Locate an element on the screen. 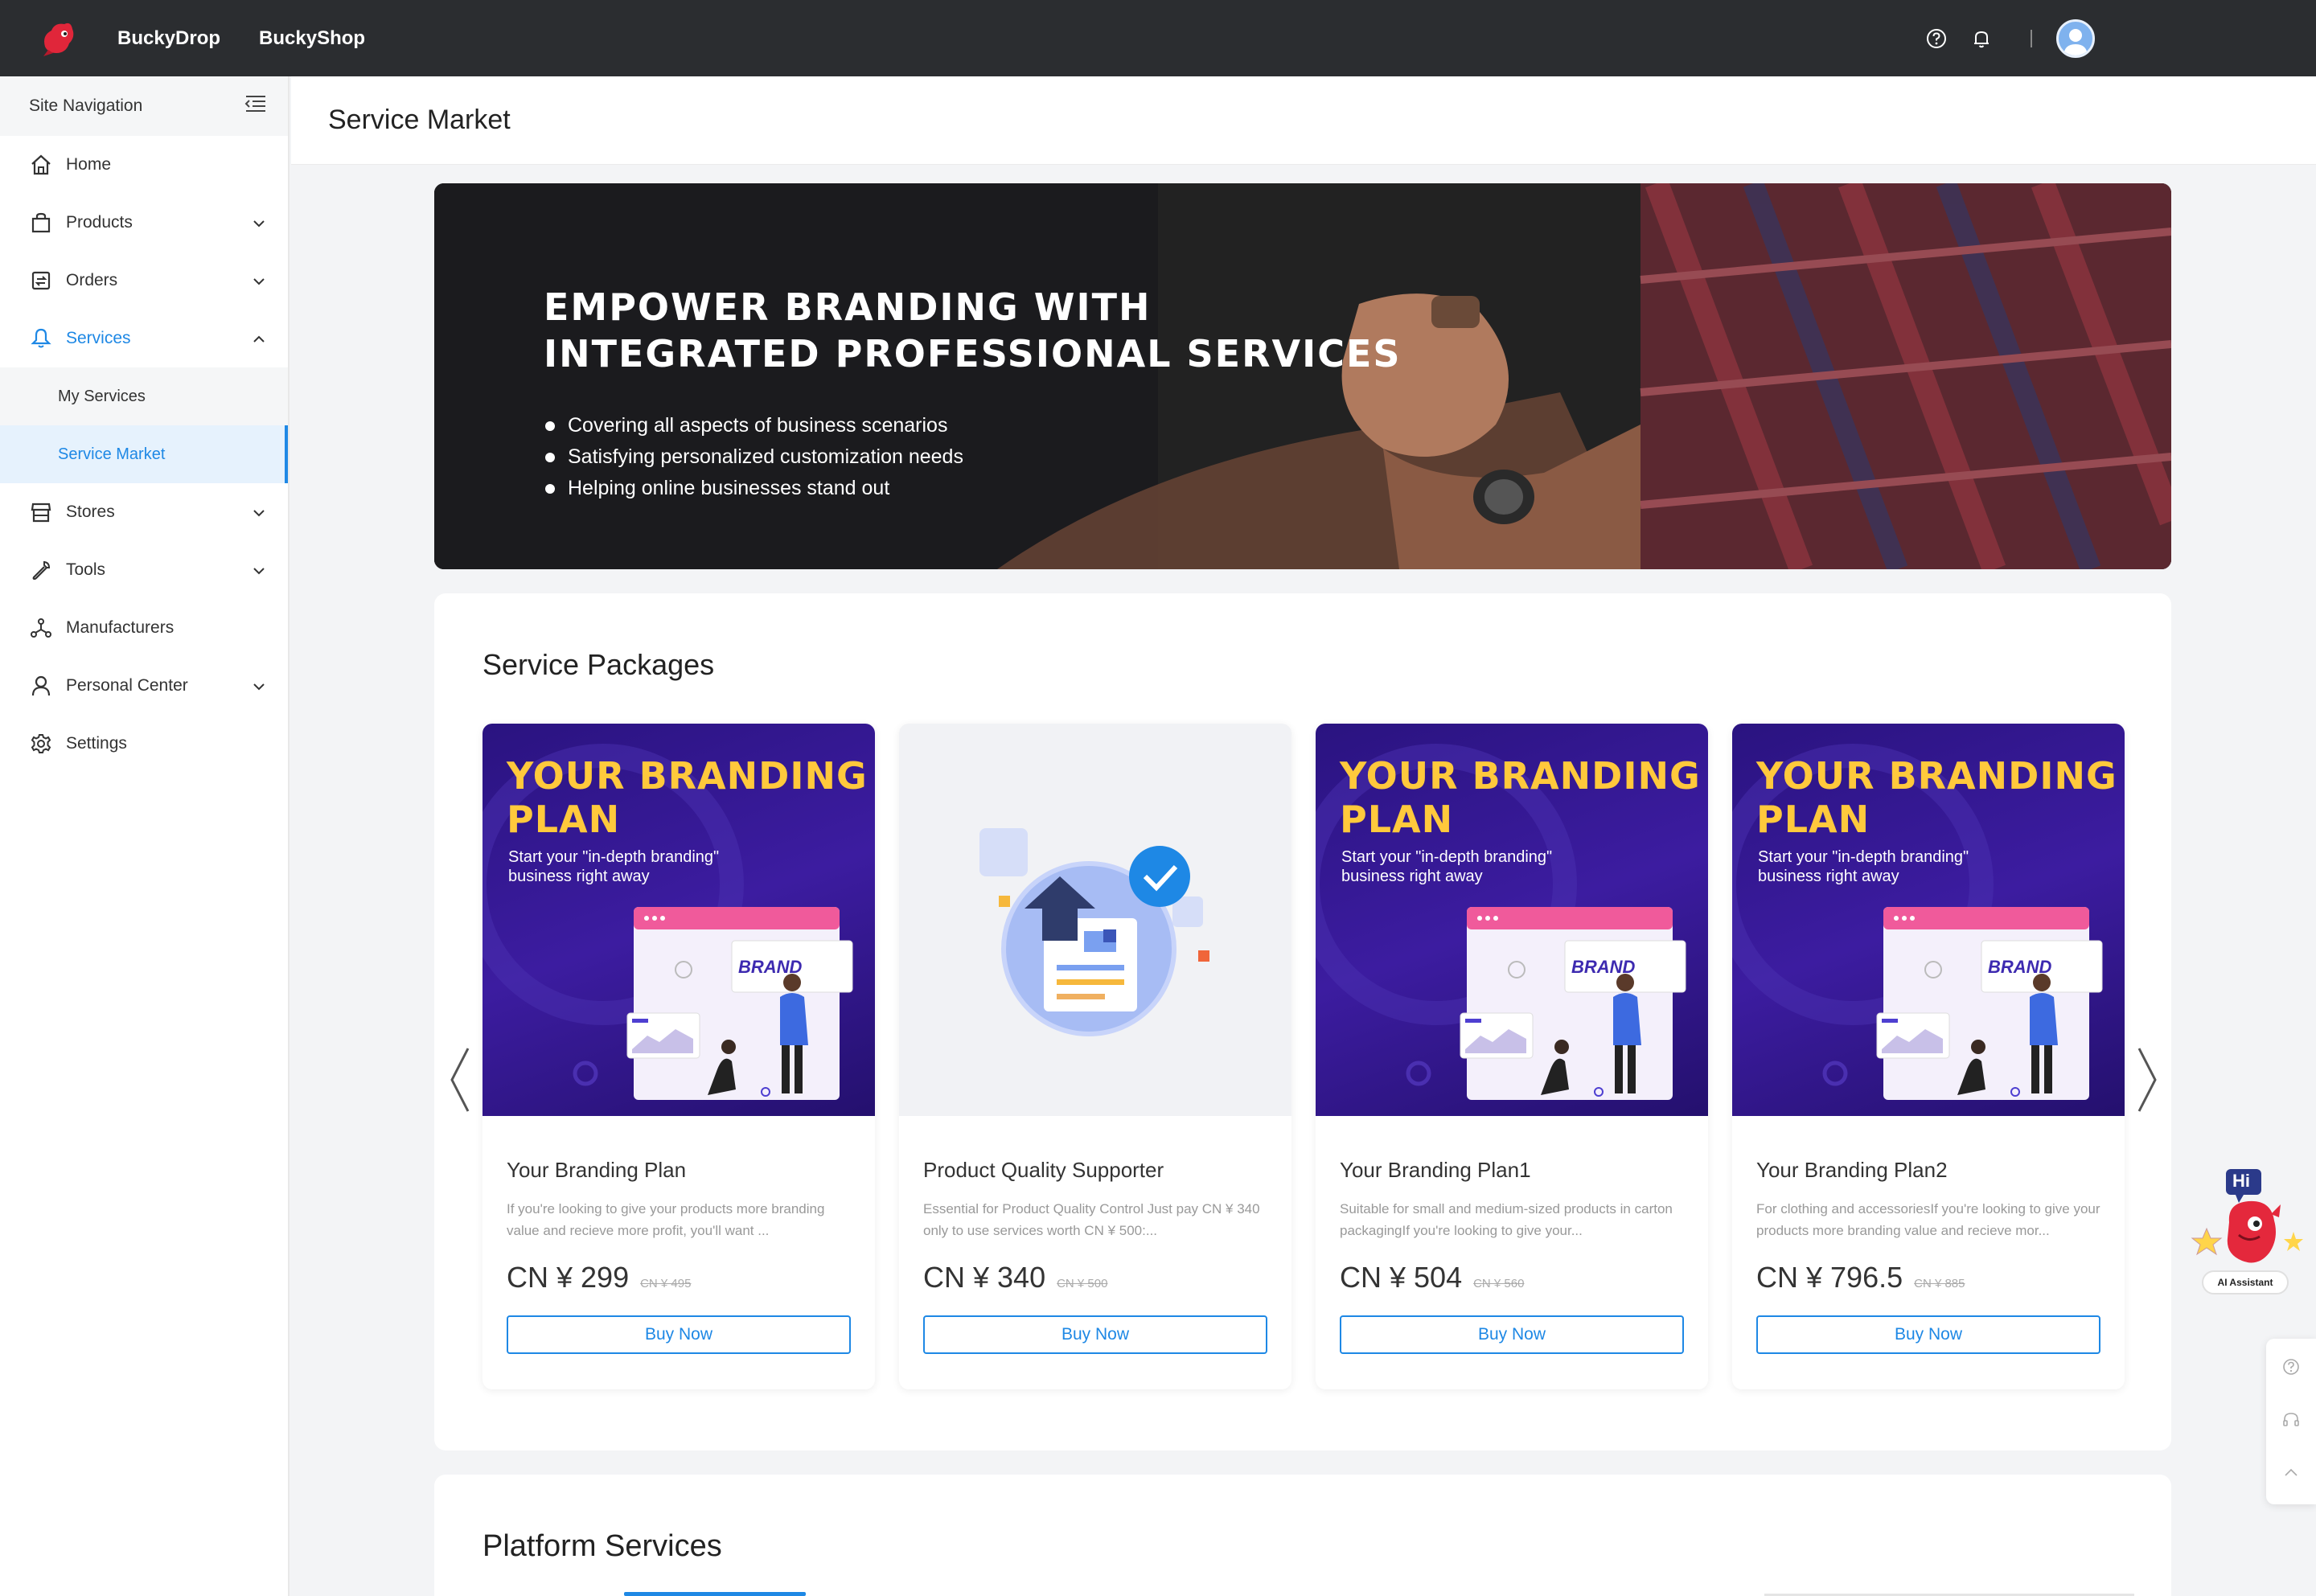 The image size is (2316, 1596). help-float-button is located at coordinates (2291, 1367).